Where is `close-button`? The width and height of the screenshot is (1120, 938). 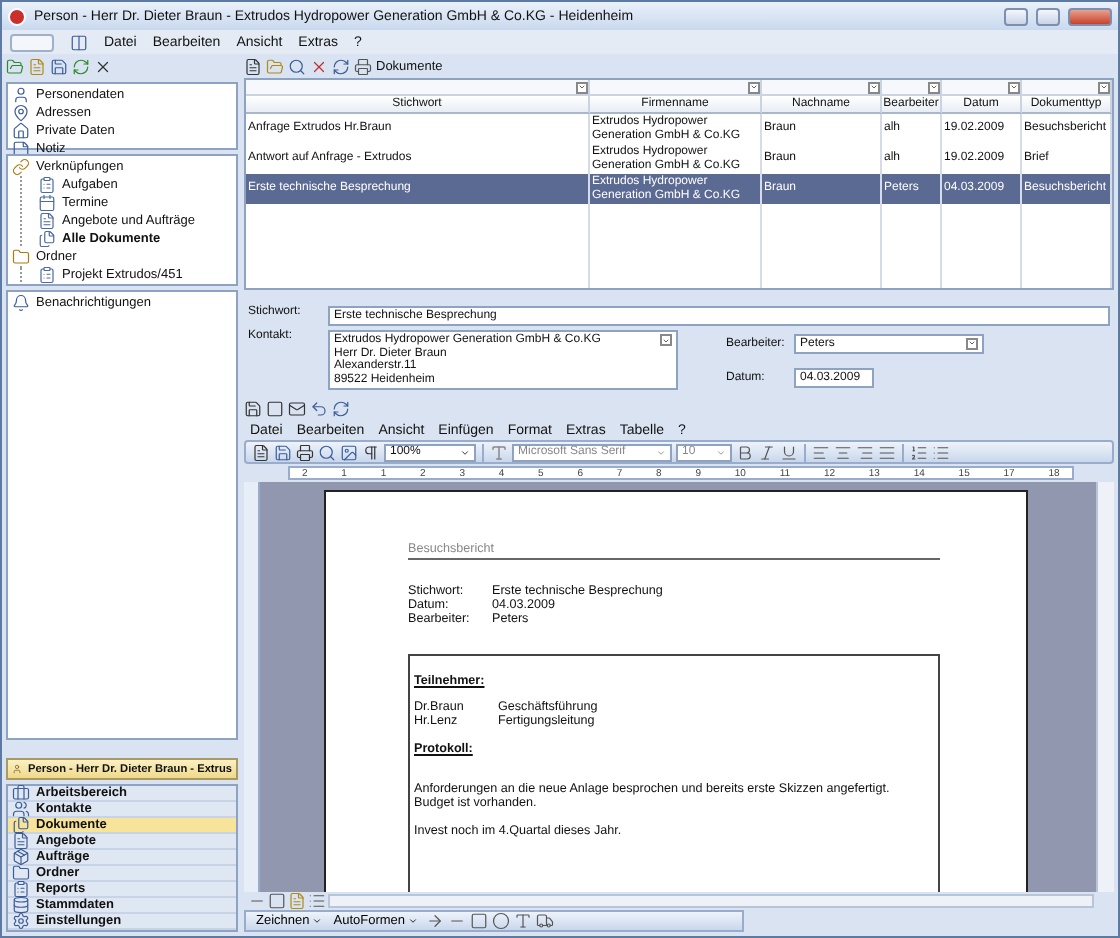
close-button is located at coordinates (1090, 16).